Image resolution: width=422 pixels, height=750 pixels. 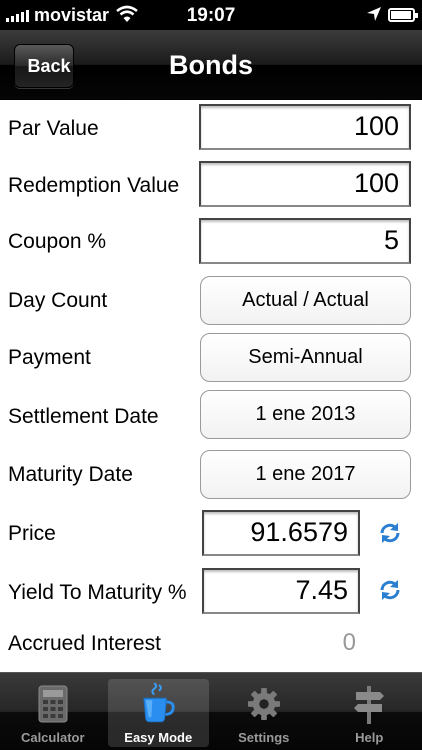 What do you see at coordinates (211, 646) in the screenshot?
I see `accrued-interest-row: Accrued Interest 0` at bounding box center [211, 646].